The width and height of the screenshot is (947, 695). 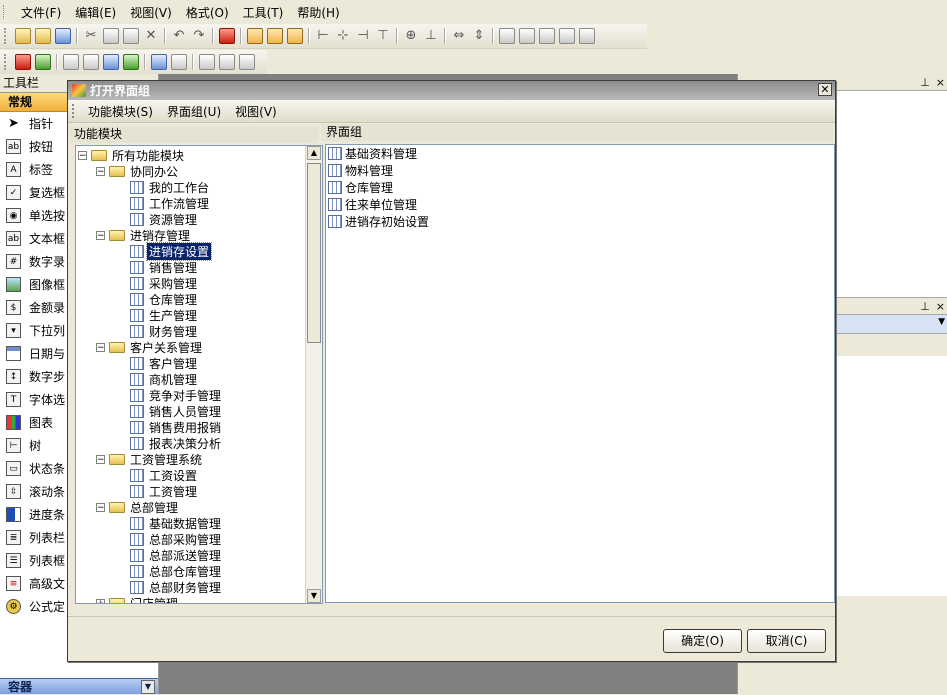 What do you see at coordinates (314, 153) in the screenshot?
I see `scroll-up-icon: ▲` at bounding box center [314, 153].